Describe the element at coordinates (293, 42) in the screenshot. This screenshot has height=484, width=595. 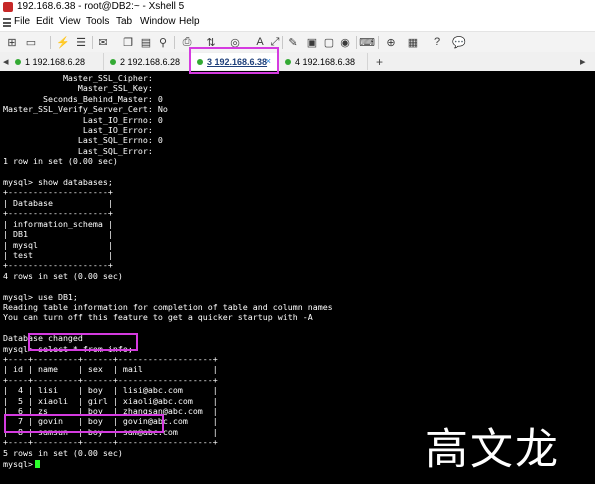
I see `script-icon: ✎` at that location.